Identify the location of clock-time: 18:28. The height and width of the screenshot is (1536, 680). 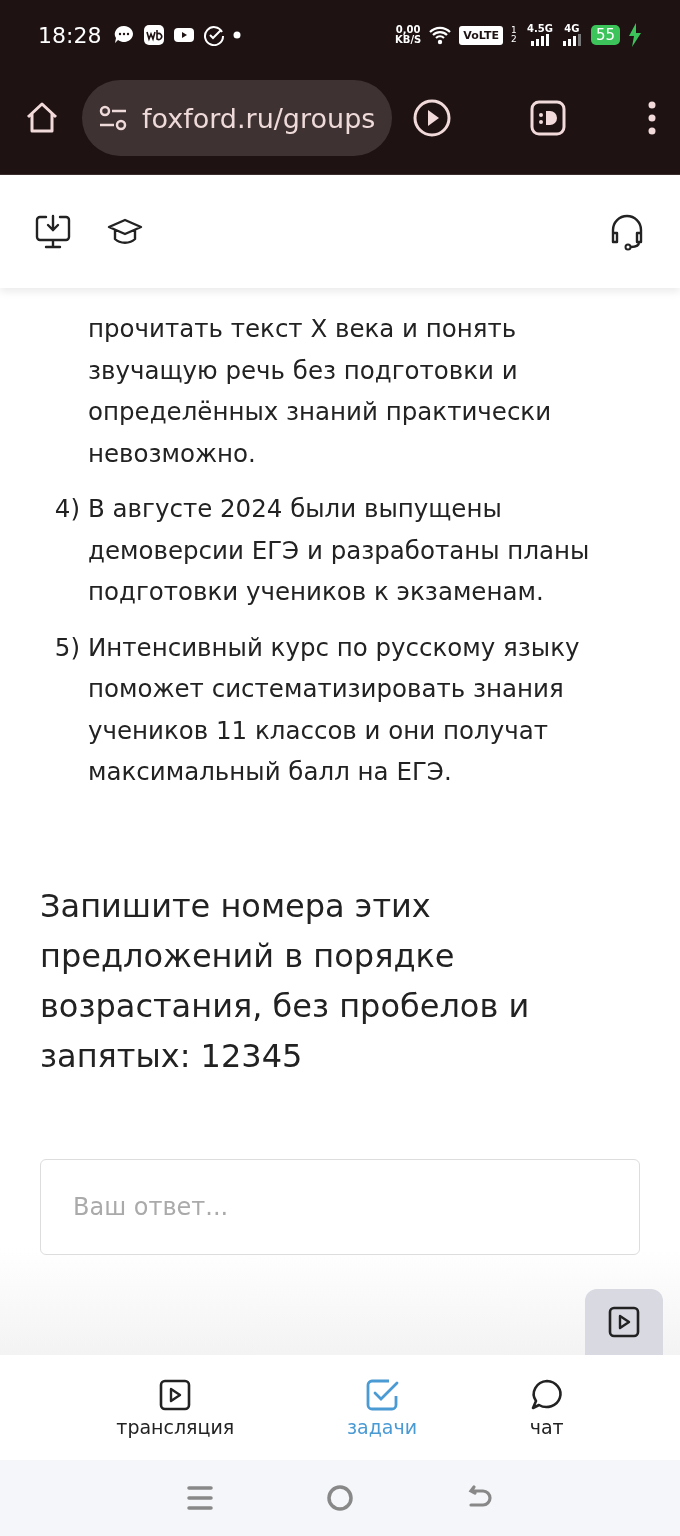
(70, 35).